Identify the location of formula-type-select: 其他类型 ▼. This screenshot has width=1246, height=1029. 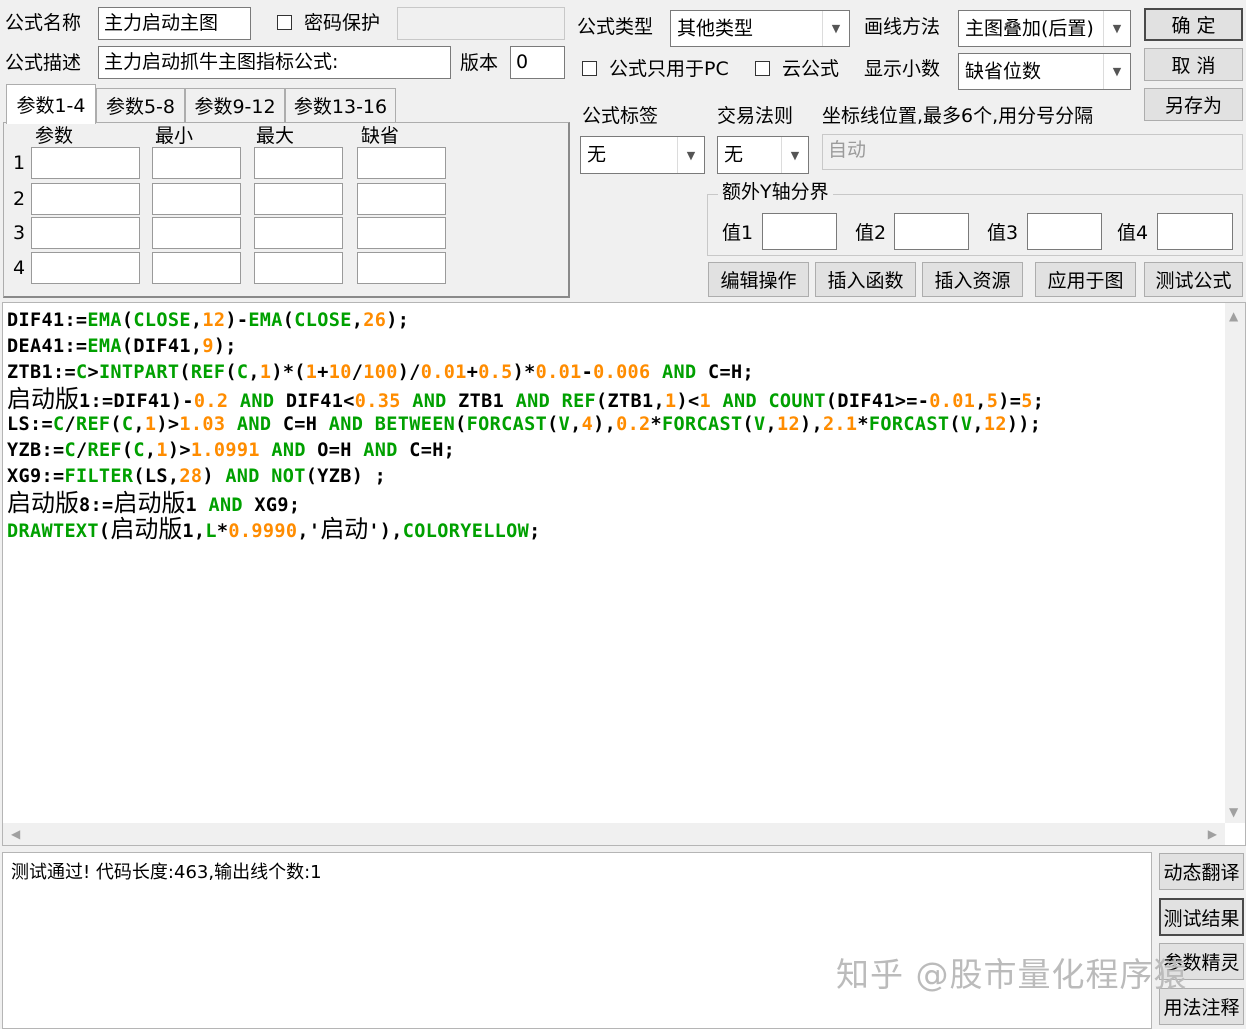
(760, 28).